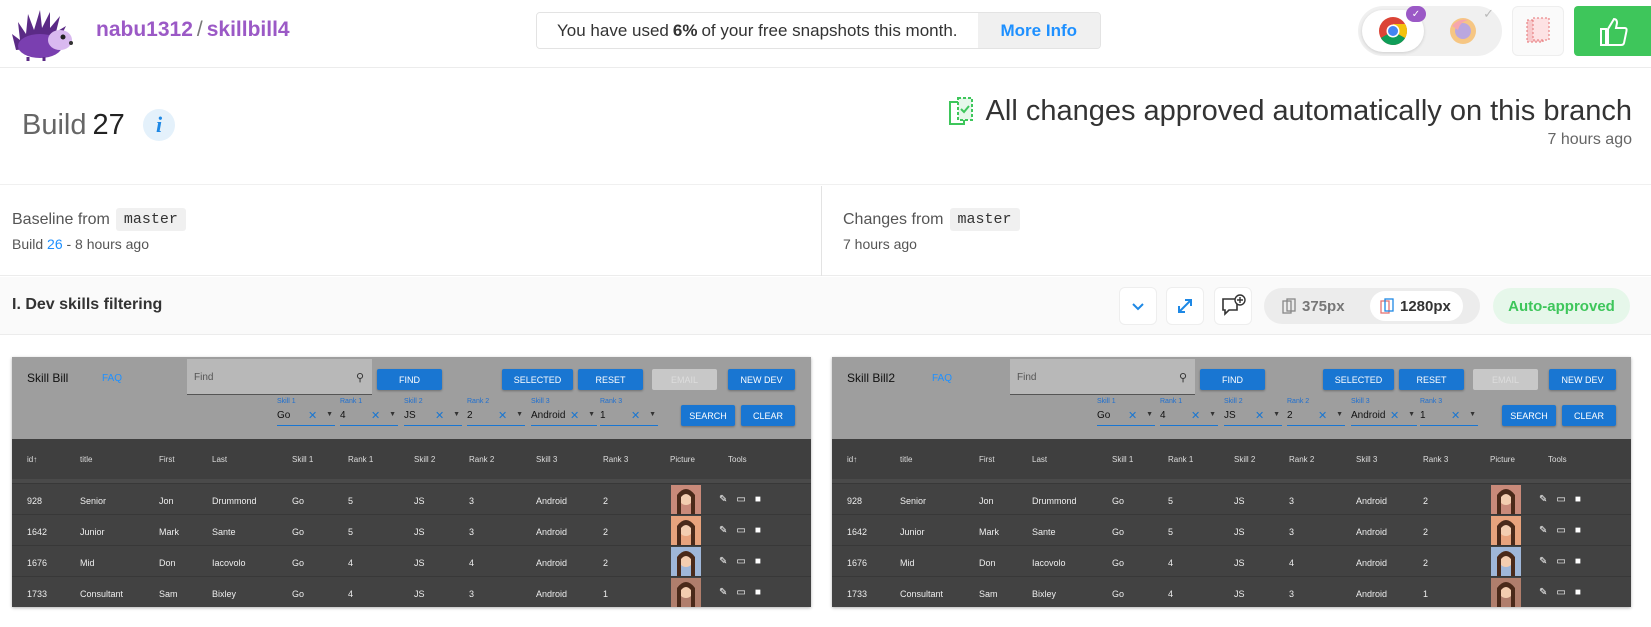 Image resolution: width=1651 pixels, height=627 pixels. I want to click on baseline-branch: master, so click(150, 219).